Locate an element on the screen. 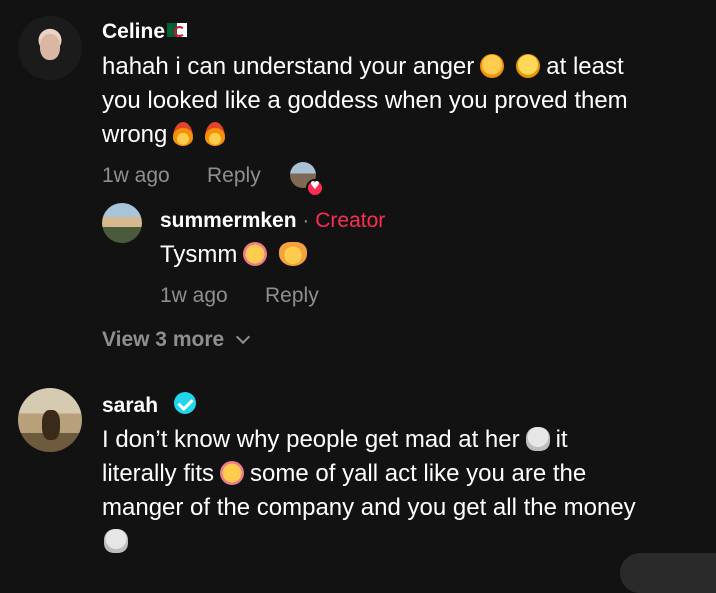 This screenshot has width=716, height=593. creator-badge: Creator is located at coordinates (350, 220).